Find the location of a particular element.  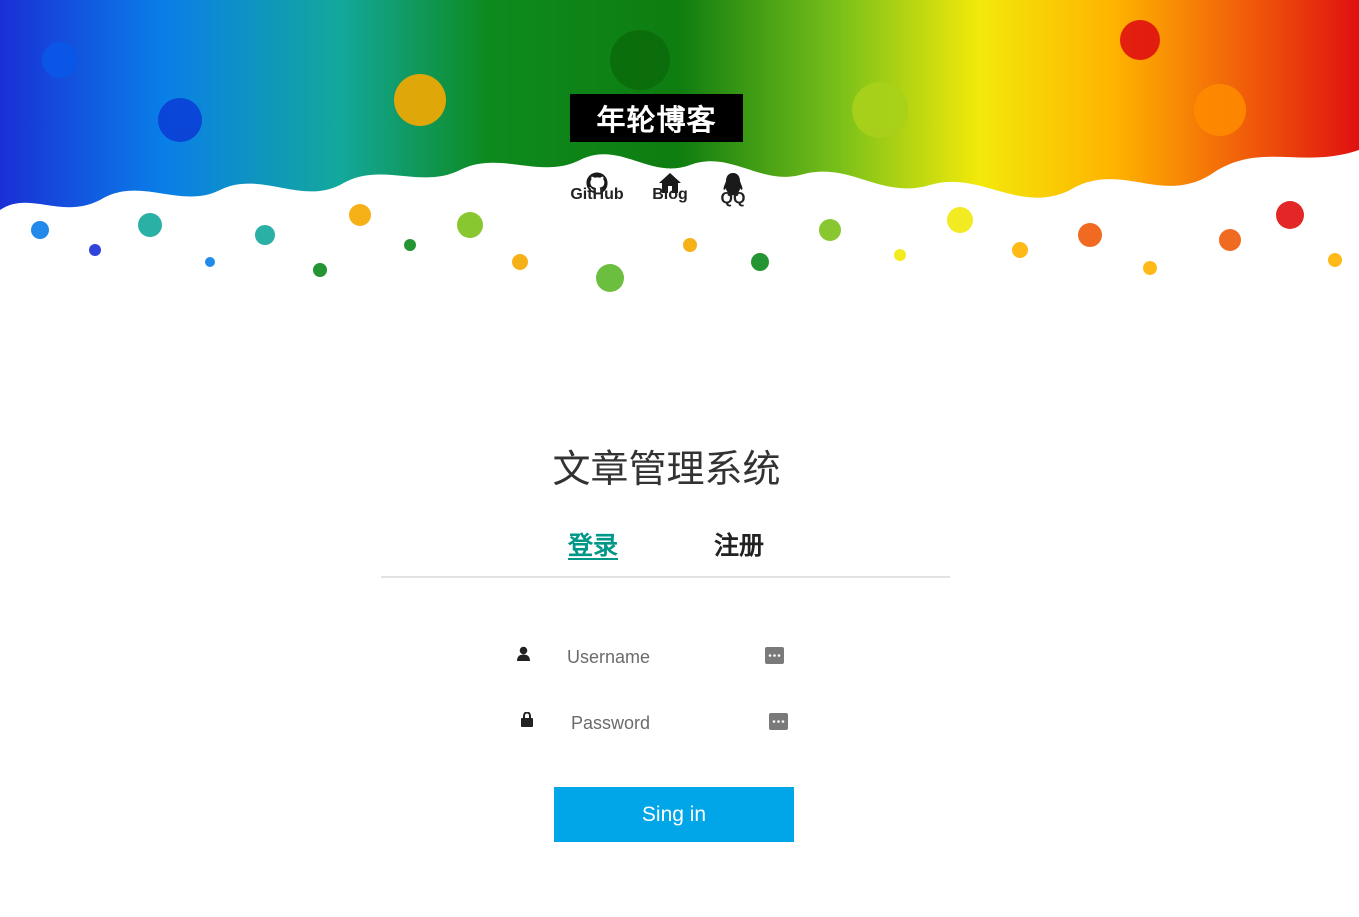

username-field is located at coordinates (660, 656).